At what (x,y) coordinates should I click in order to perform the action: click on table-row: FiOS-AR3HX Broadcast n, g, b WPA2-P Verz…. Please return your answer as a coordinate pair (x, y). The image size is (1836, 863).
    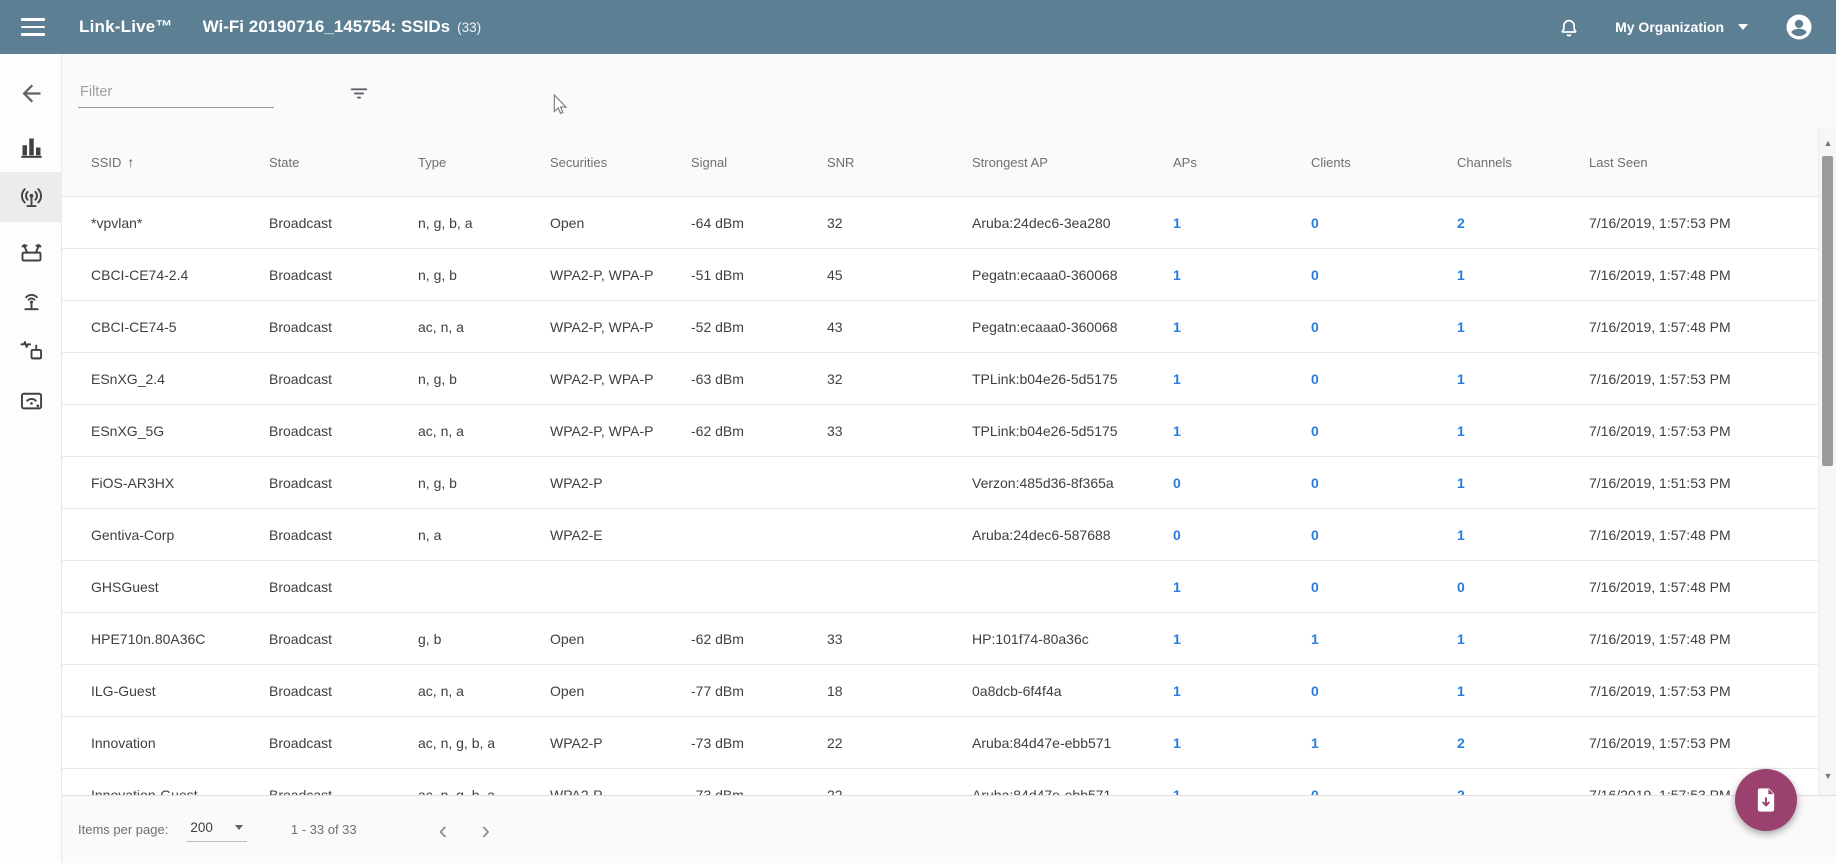
    Looking at the image, I should click on (940, 483).